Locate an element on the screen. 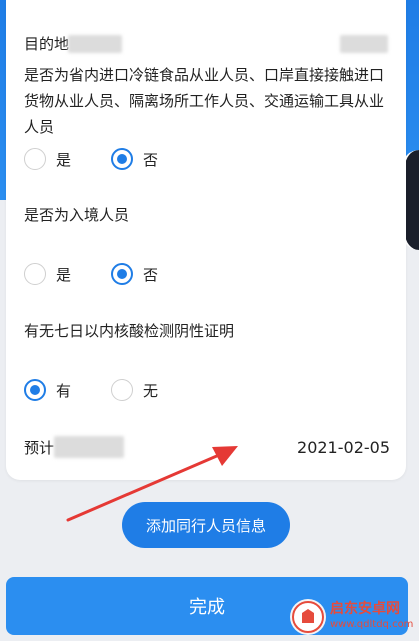 This screenshot has width=419, height=641. watermark-logo-icon is located at coordinates (308, 617).